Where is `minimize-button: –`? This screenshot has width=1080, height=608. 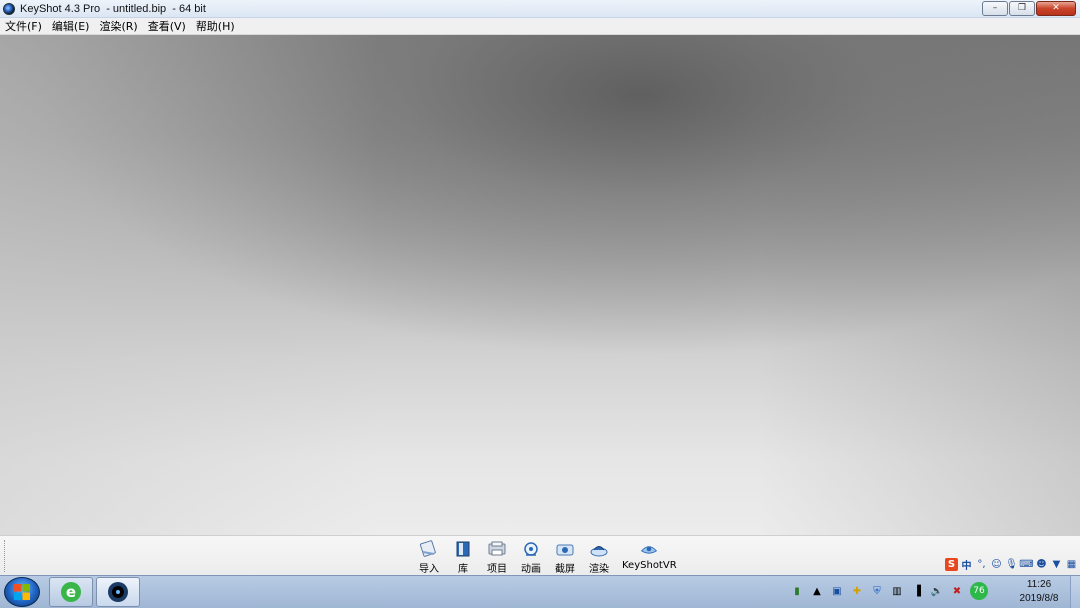
minimize-button: – is located at coordinates (995, 8).